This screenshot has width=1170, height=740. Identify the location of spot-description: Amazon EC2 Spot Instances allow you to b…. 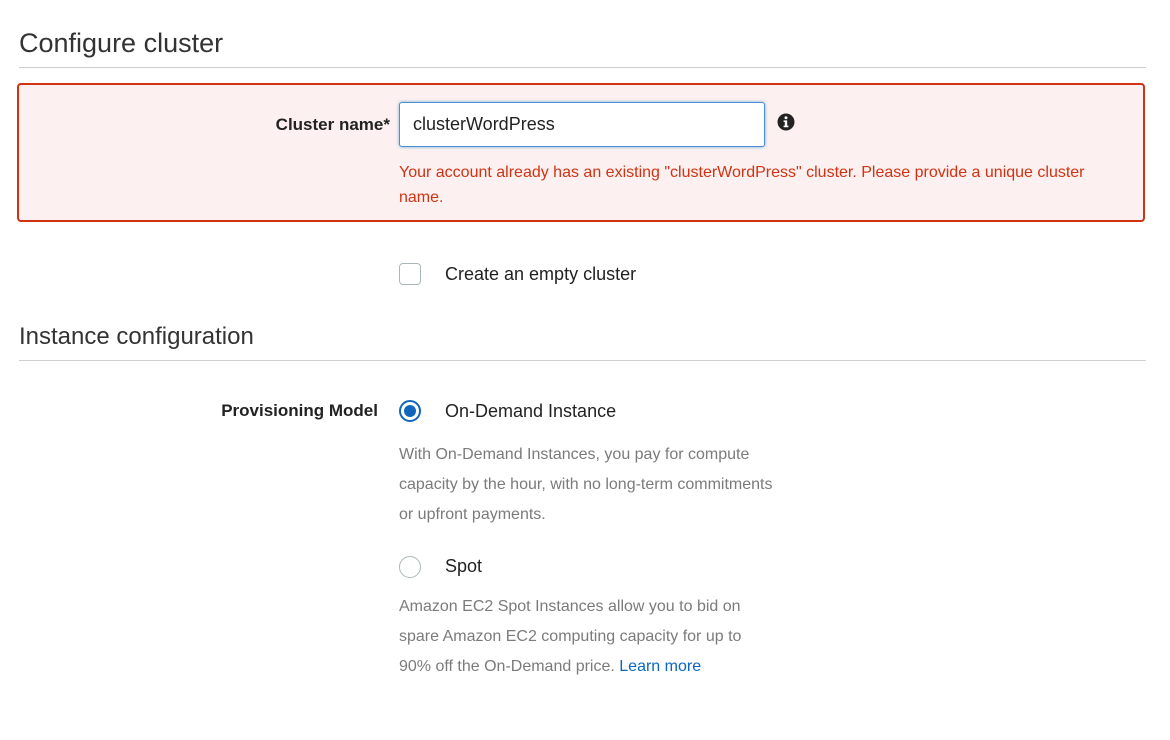
(571, 637).